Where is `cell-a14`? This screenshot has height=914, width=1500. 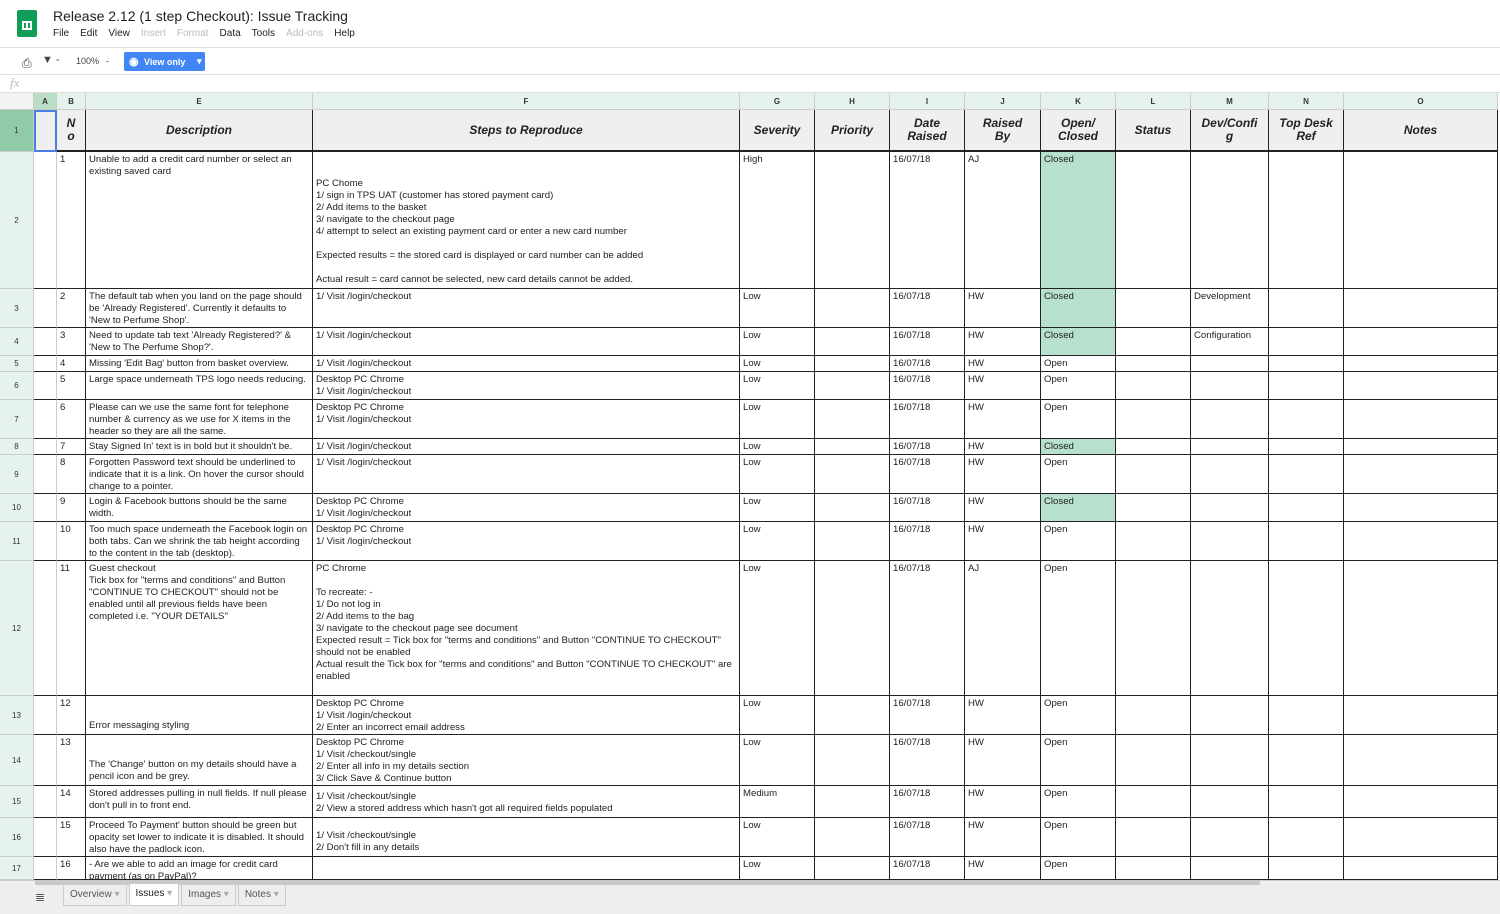 cell-a14 is located at coordinates (45, 760).